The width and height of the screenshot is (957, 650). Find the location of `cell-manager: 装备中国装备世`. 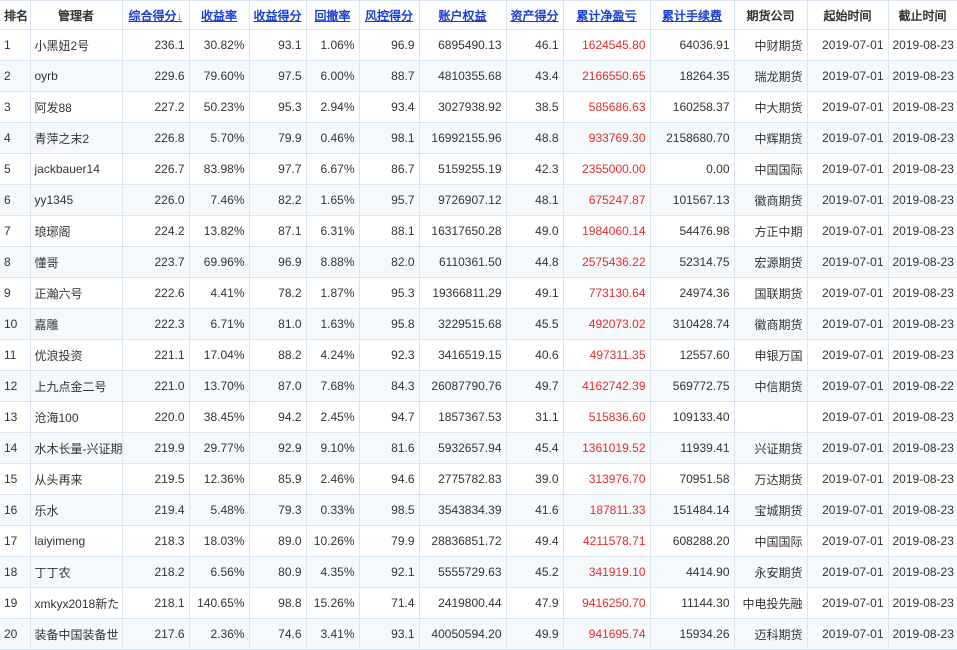

cell-manager: 装备中国装备世 is located at coordinates (76, 634).